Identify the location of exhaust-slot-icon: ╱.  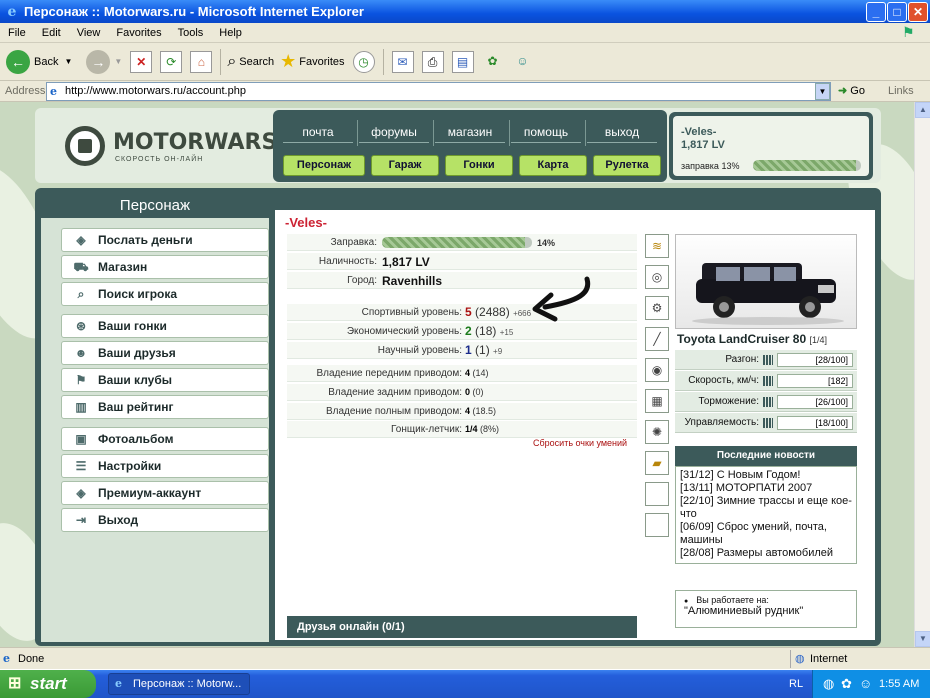
(657, 339).